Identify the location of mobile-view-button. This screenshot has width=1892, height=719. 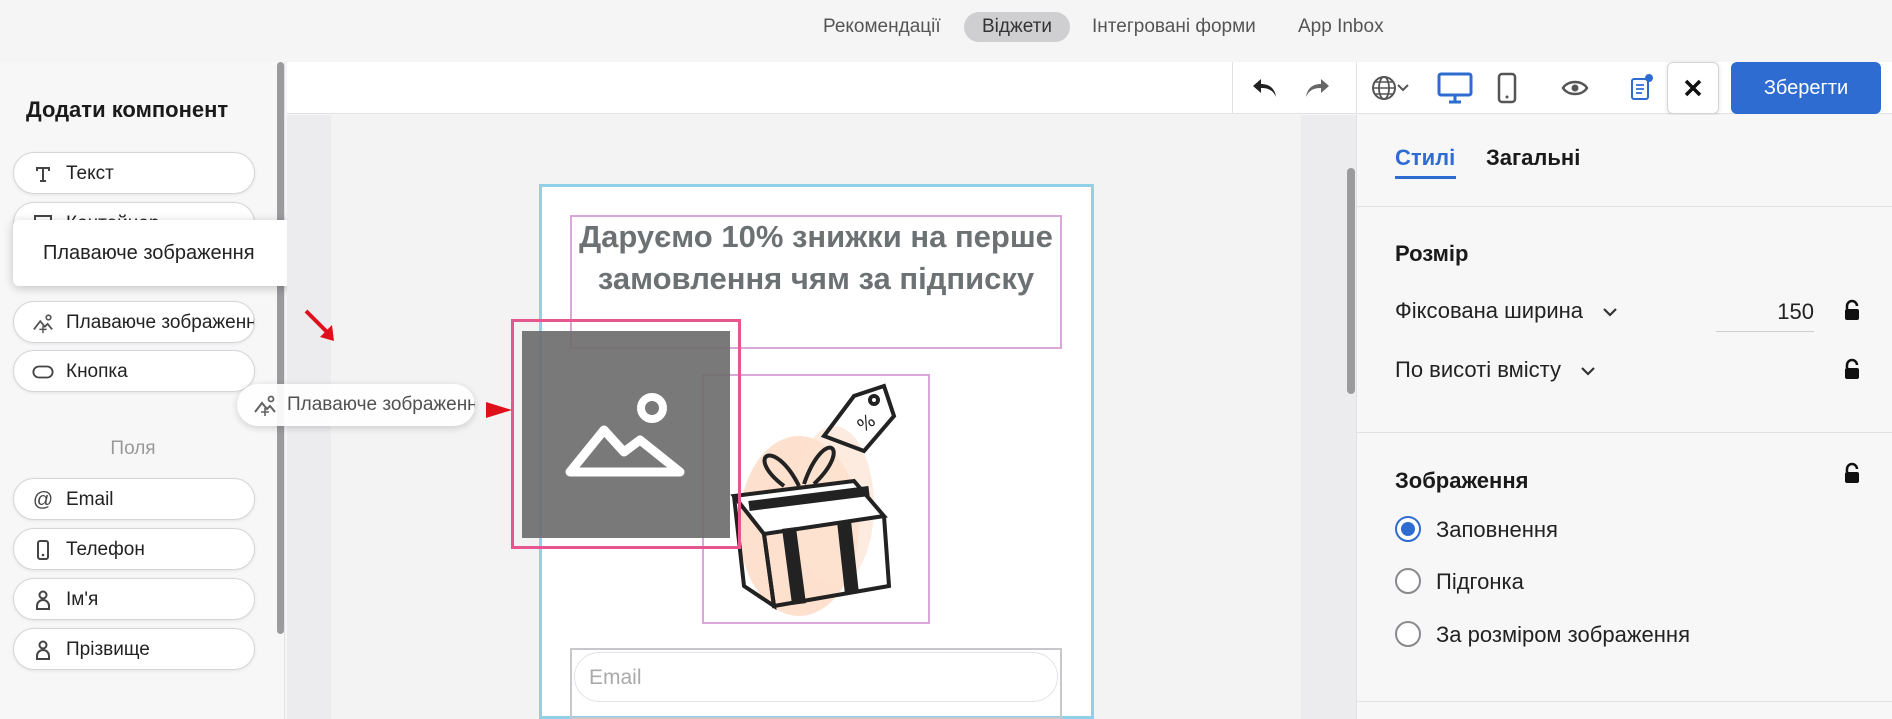
(1507, 88).